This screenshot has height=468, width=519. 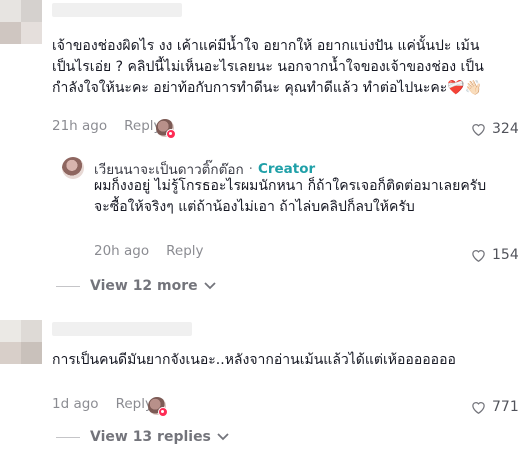 What do you see at coordinates (102, 404) in the screenshot?
I see `comment-meta: 1d ago Reply` at bounding box center [102, 404].